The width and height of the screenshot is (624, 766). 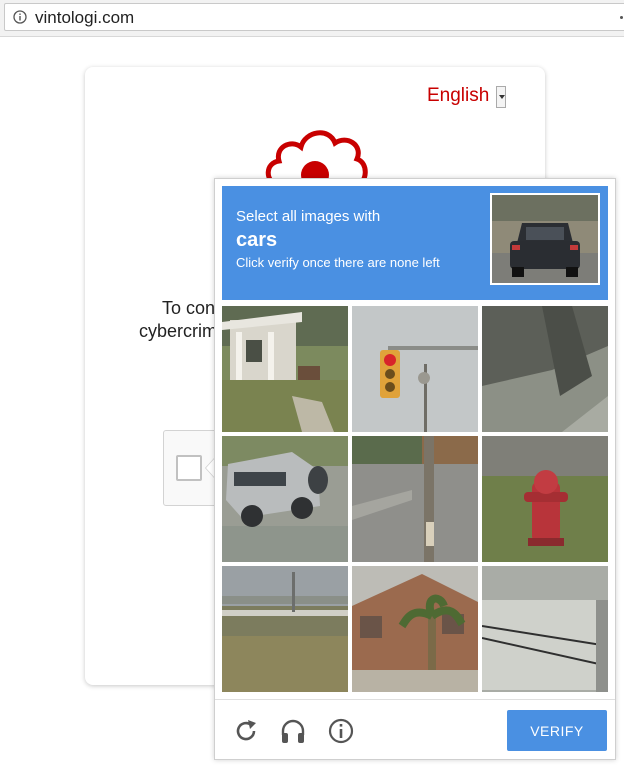 What do you see at coordinates (257, 240) in the screenshot?
I see `challenge-target: cars` at bounding box center [257, 240].